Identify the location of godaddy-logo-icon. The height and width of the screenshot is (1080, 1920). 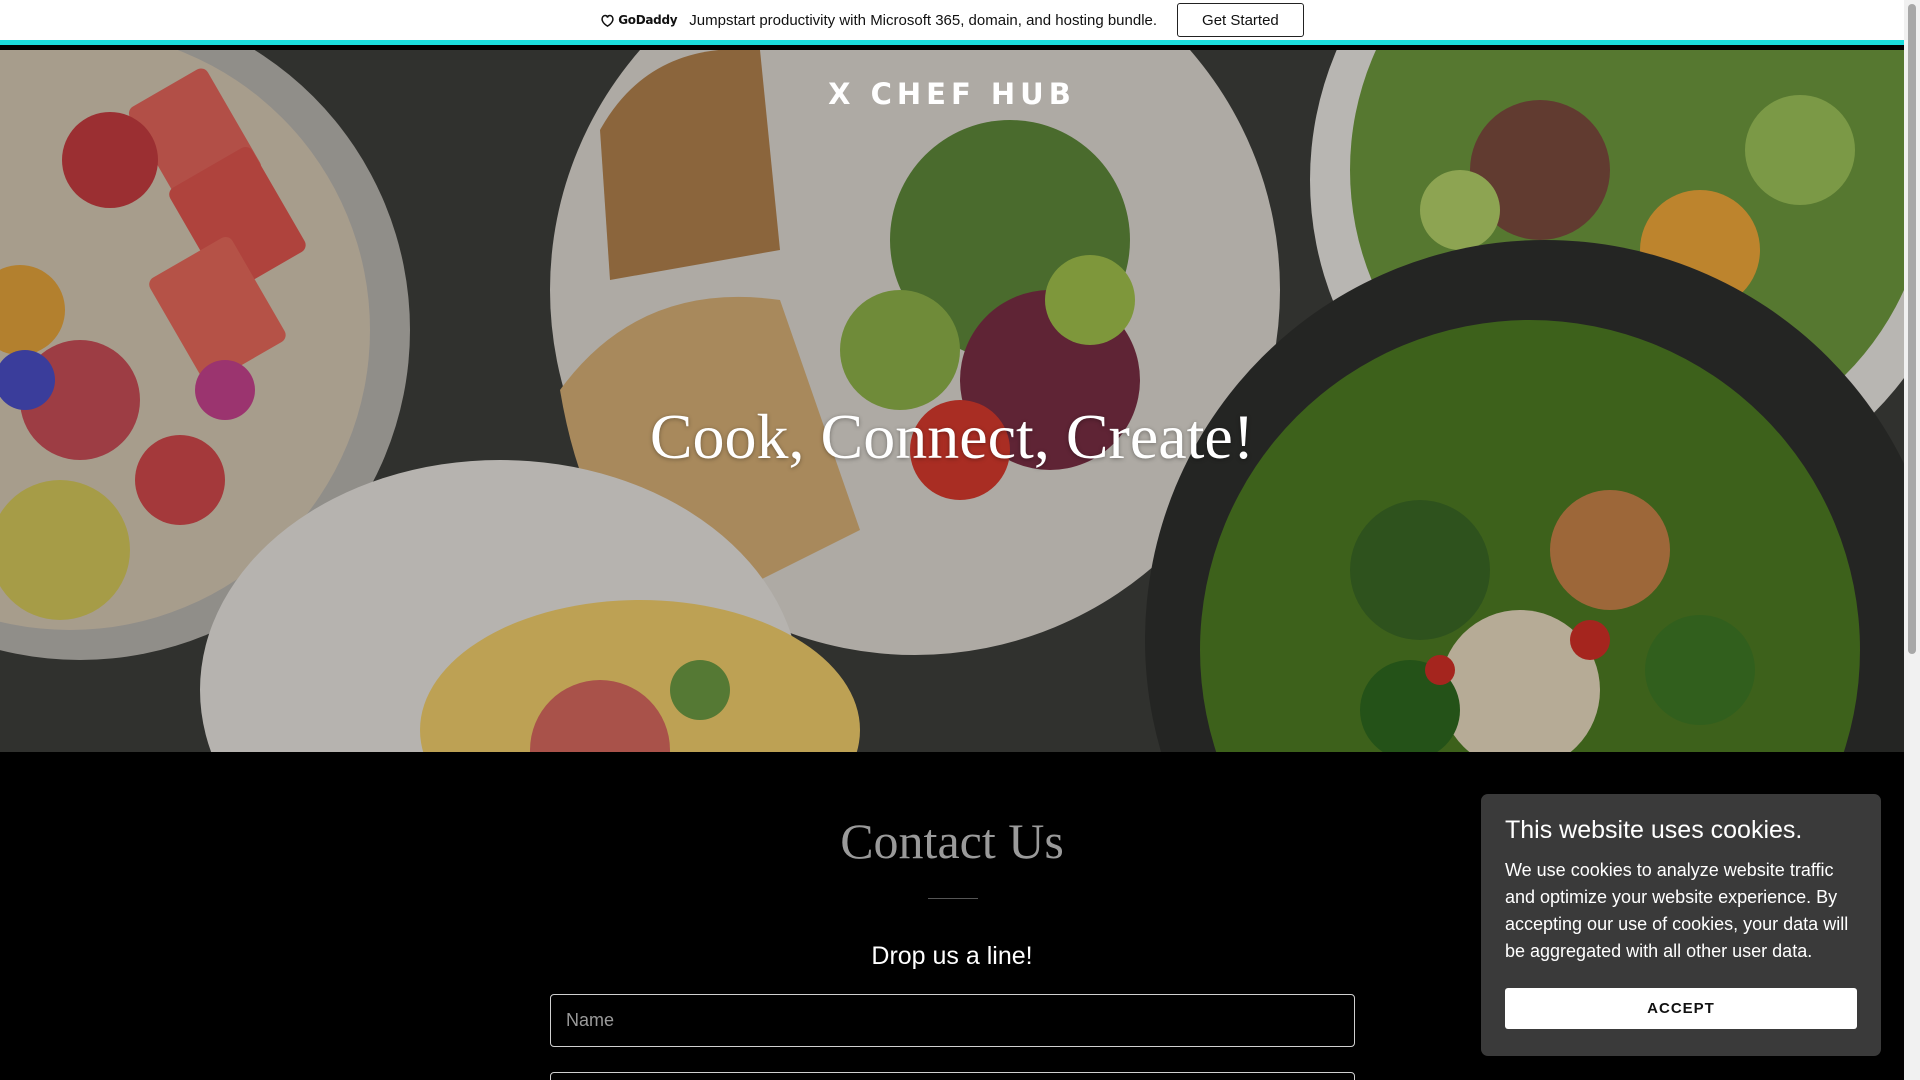
(607, 20).